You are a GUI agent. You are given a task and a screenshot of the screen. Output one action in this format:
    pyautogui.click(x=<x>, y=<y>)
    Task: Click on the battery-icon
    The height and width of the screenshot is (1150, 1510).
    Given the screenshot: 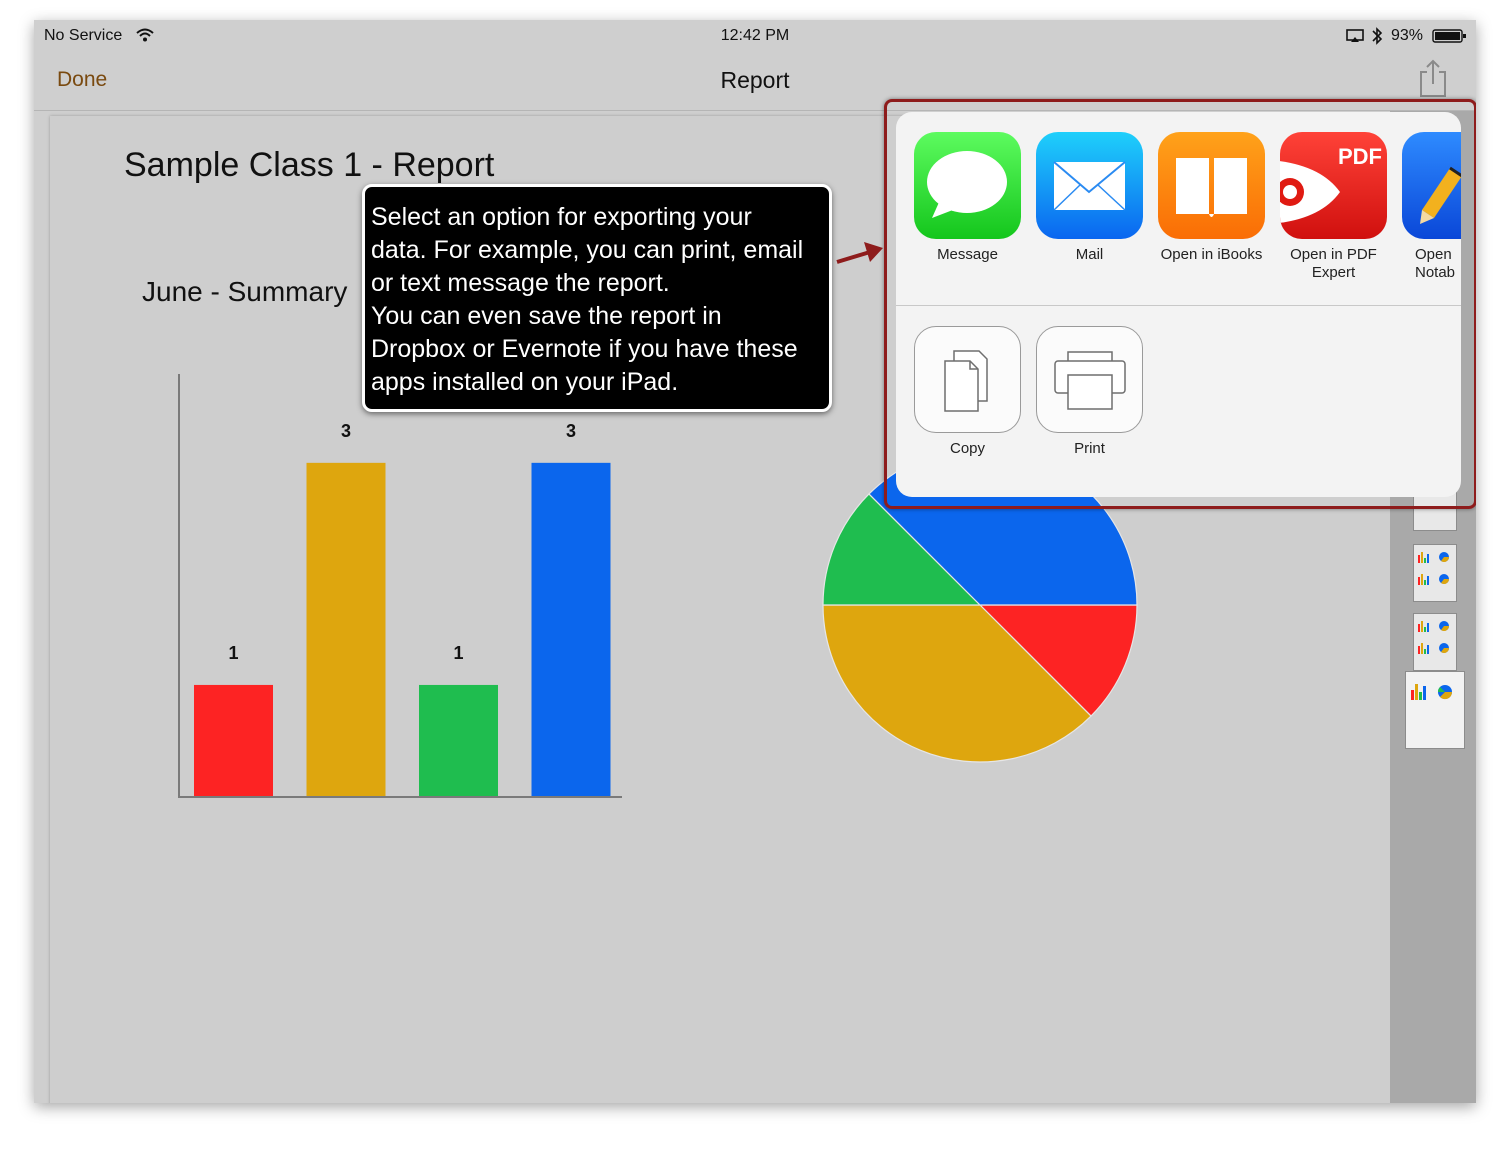 What is the action you would take?
    pyautogui.click(x=1449, y=36)
    